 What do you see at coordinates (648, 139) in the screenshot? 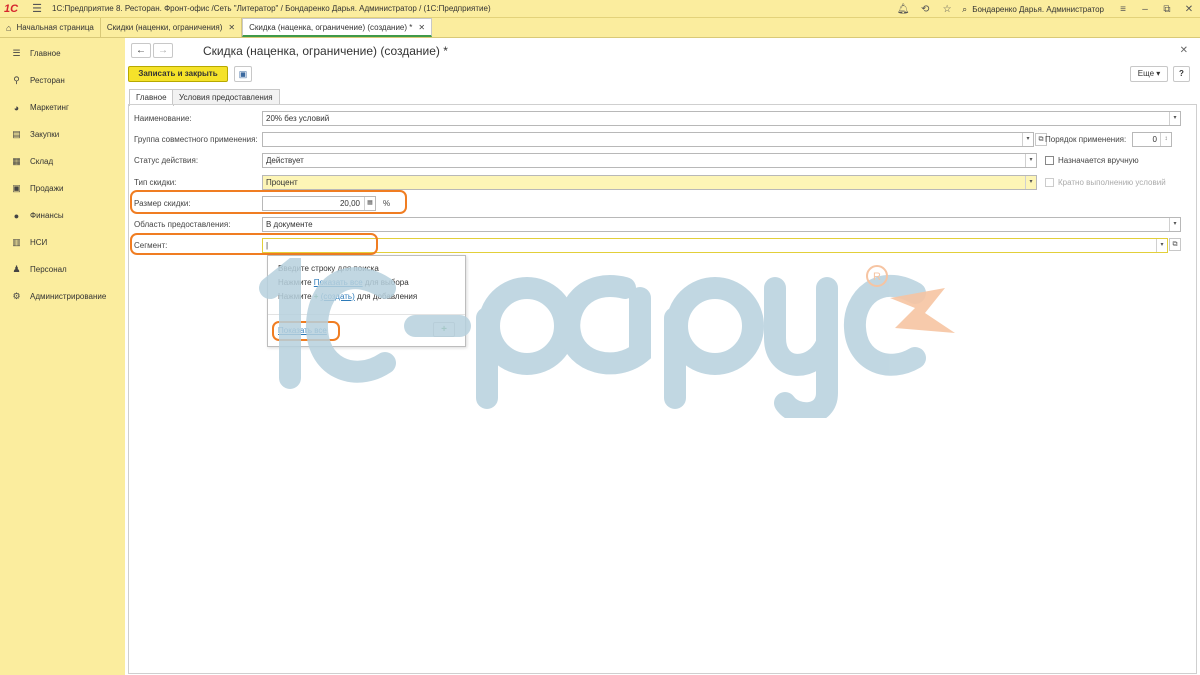
I see `group-field: ▾` at bounding box center [648, 139].